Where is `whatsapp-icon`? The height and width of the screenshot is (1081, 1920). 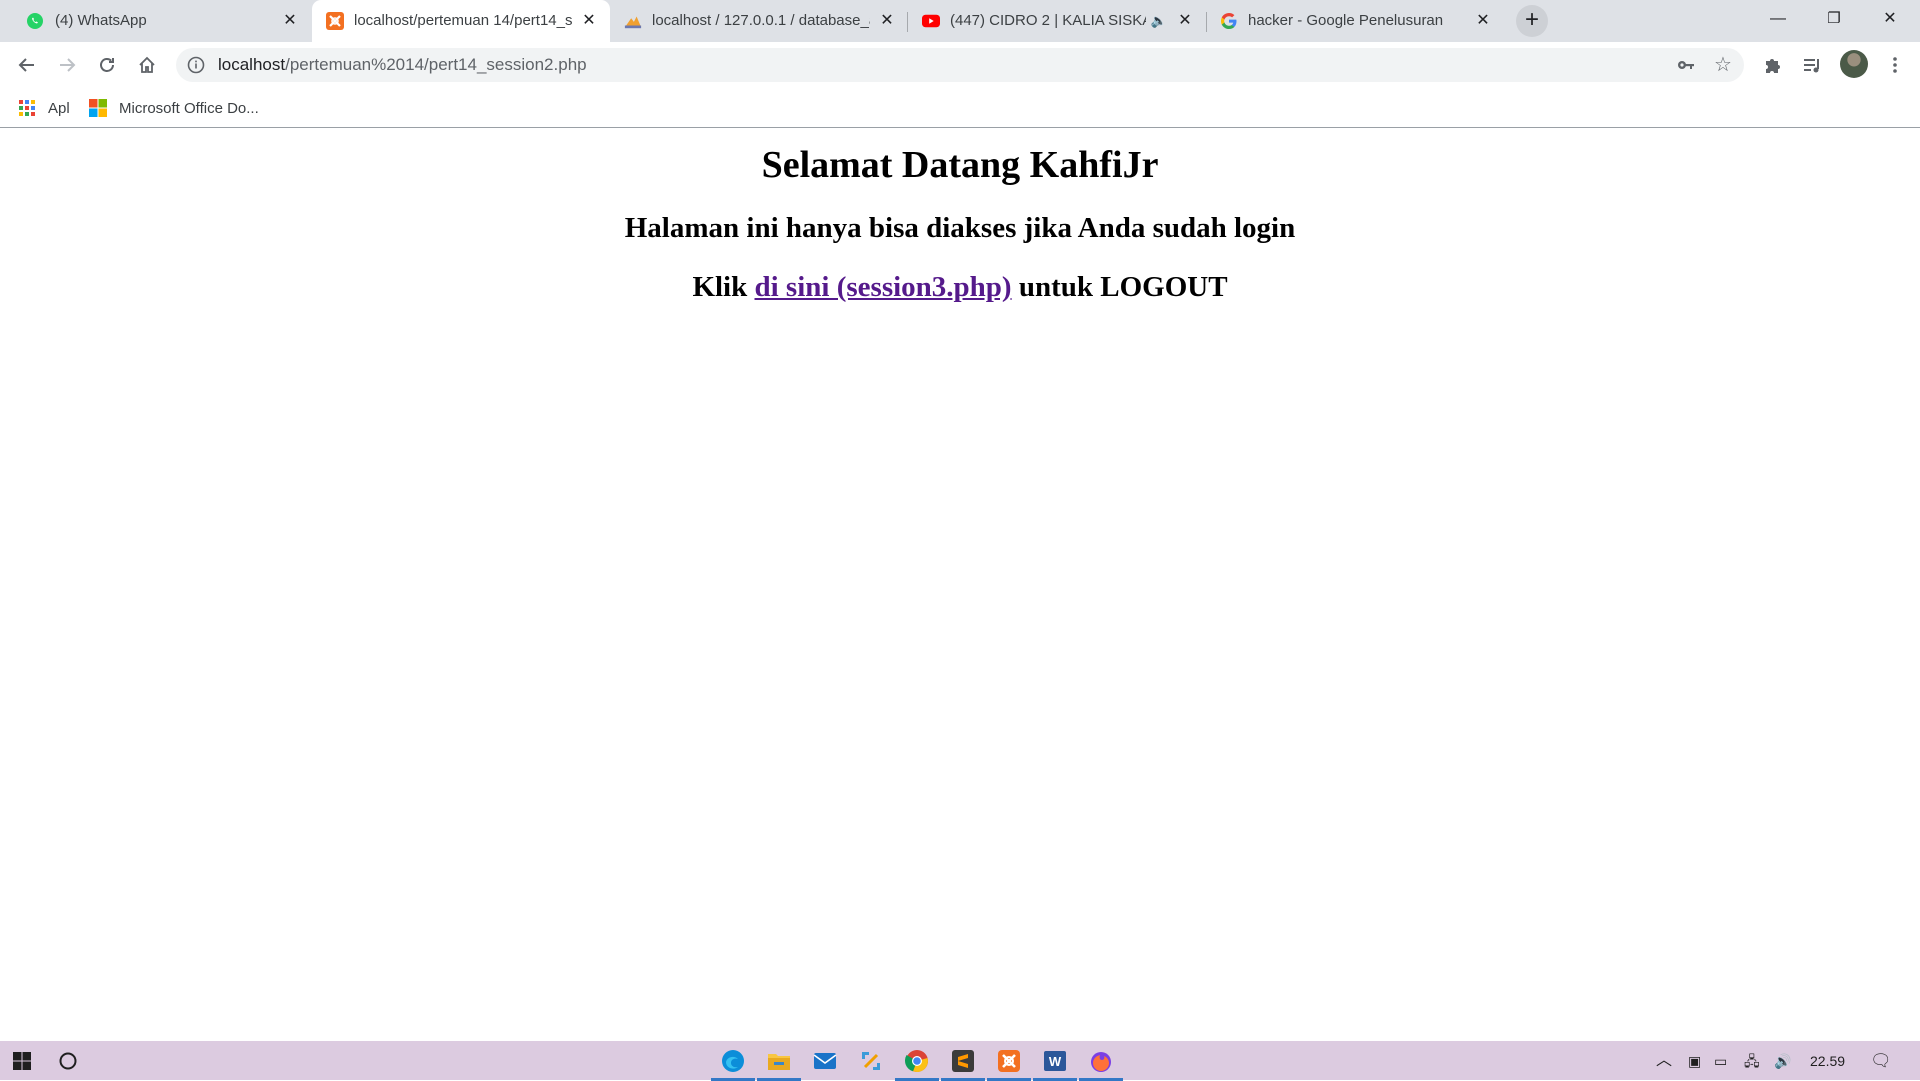 whatsapp-icon is located at coordinates (35, 21).